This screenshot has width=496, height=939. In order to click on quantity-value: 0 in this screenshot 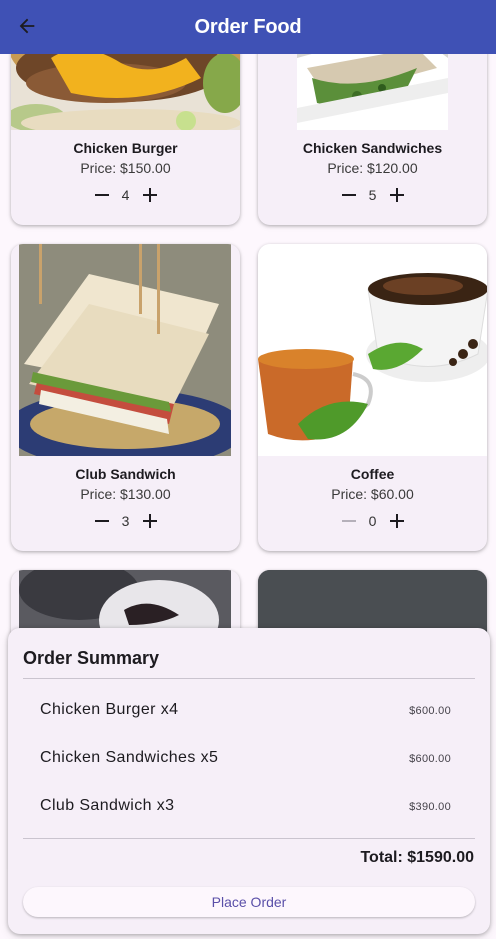, I will do `click(372, 521)`.